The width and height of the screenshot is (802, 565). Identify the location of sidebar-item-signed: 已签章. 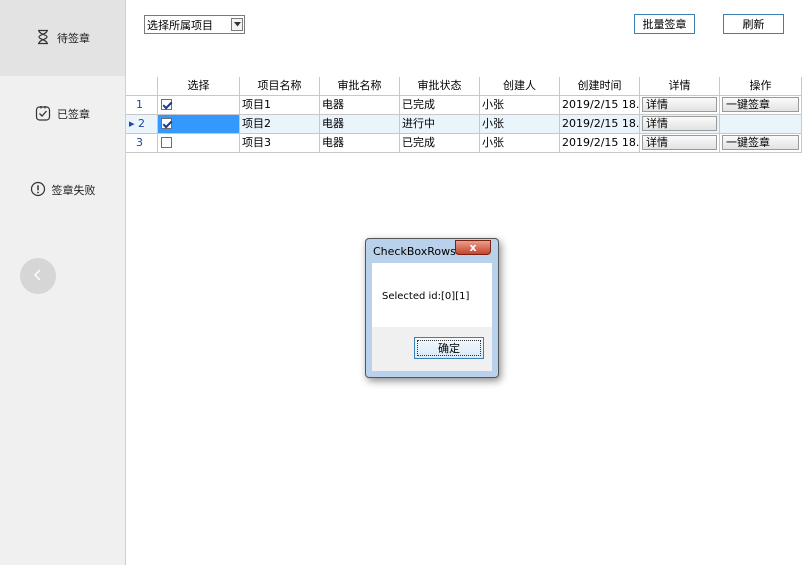
(62, 114).